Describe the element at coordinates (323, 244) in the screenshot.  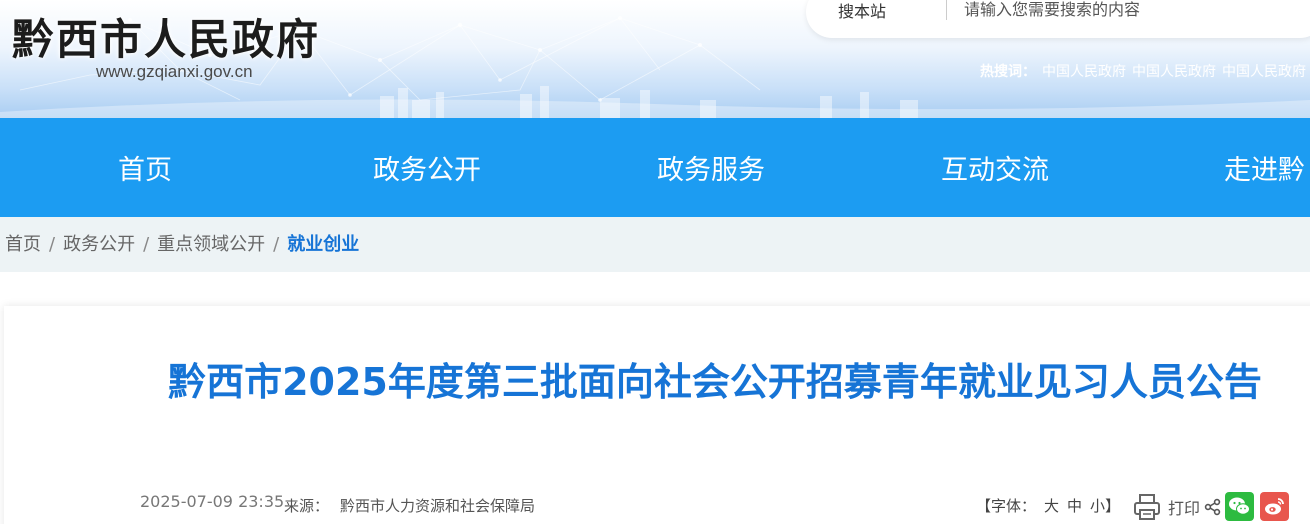
I see `breadcrumb-current: 就业创业` at that location.